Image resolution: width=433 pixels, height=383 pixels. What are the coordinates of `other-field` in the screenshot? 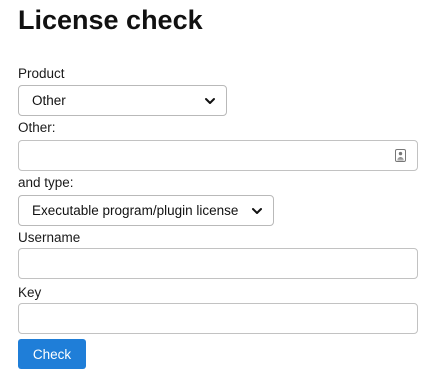 It's located at (218, 155).